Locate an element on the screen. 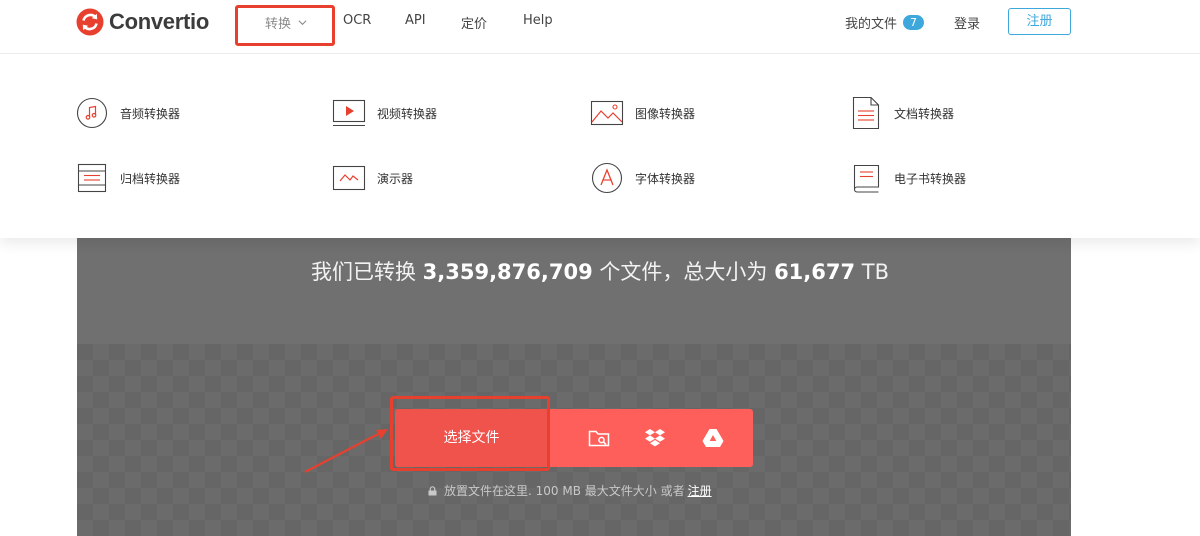 The height and width of the screenshot is (536, 1200). menu-item-label: 归档转换器 is located at coordinates (150, 178).